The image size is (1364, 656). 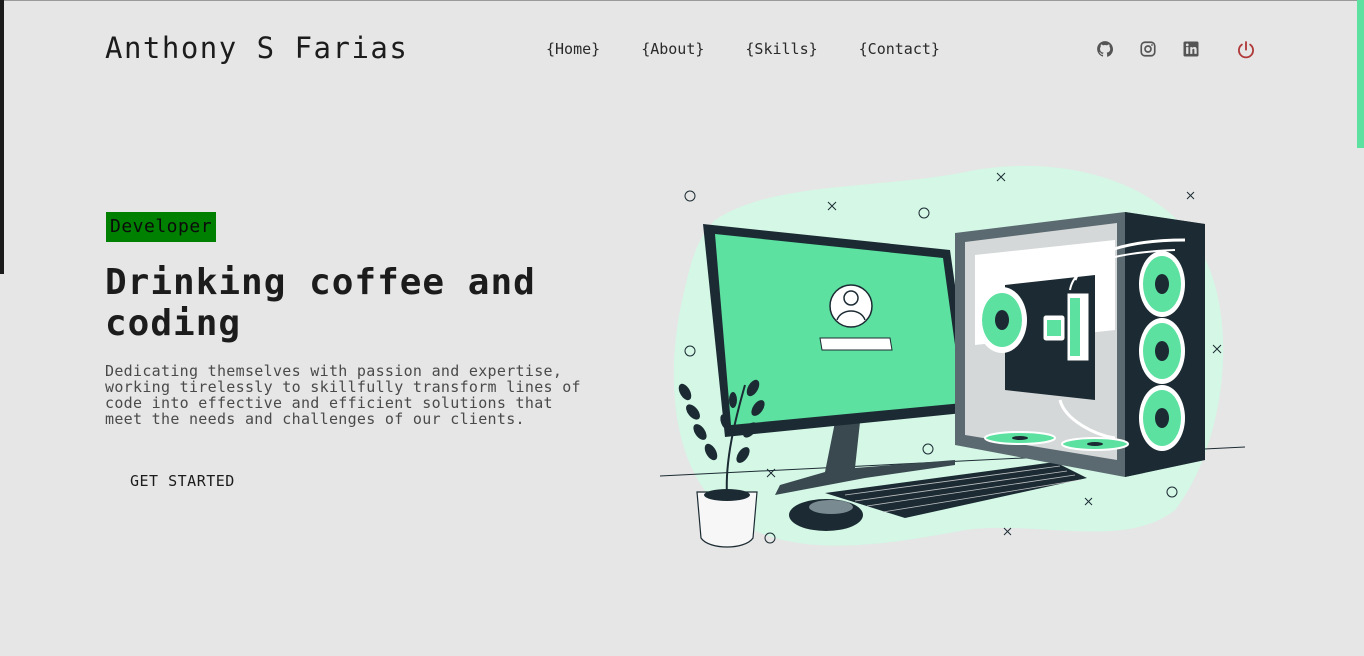 I want to click on hero-headline: Drinking coffee and coding, so click(x=320, y=303).